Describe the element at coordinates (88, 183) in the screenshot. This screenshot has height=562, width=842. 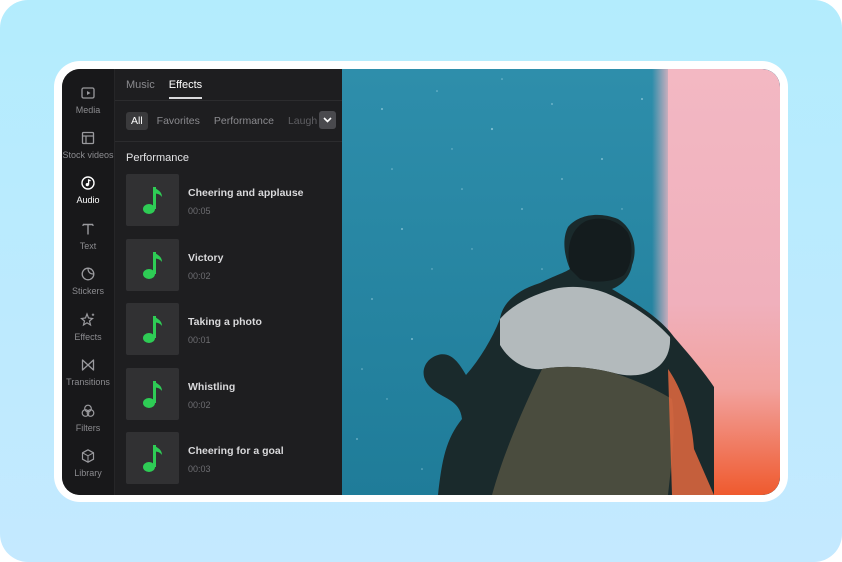
I see `audio-icon` at that location.